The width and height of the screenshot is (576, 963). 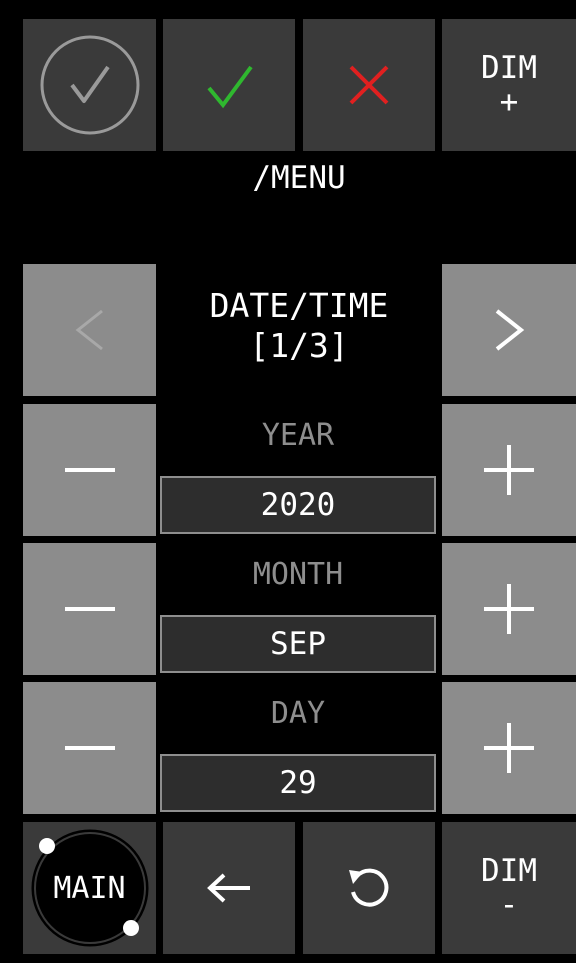 I want to click on day-minus-button, so click(x=89, y=748).